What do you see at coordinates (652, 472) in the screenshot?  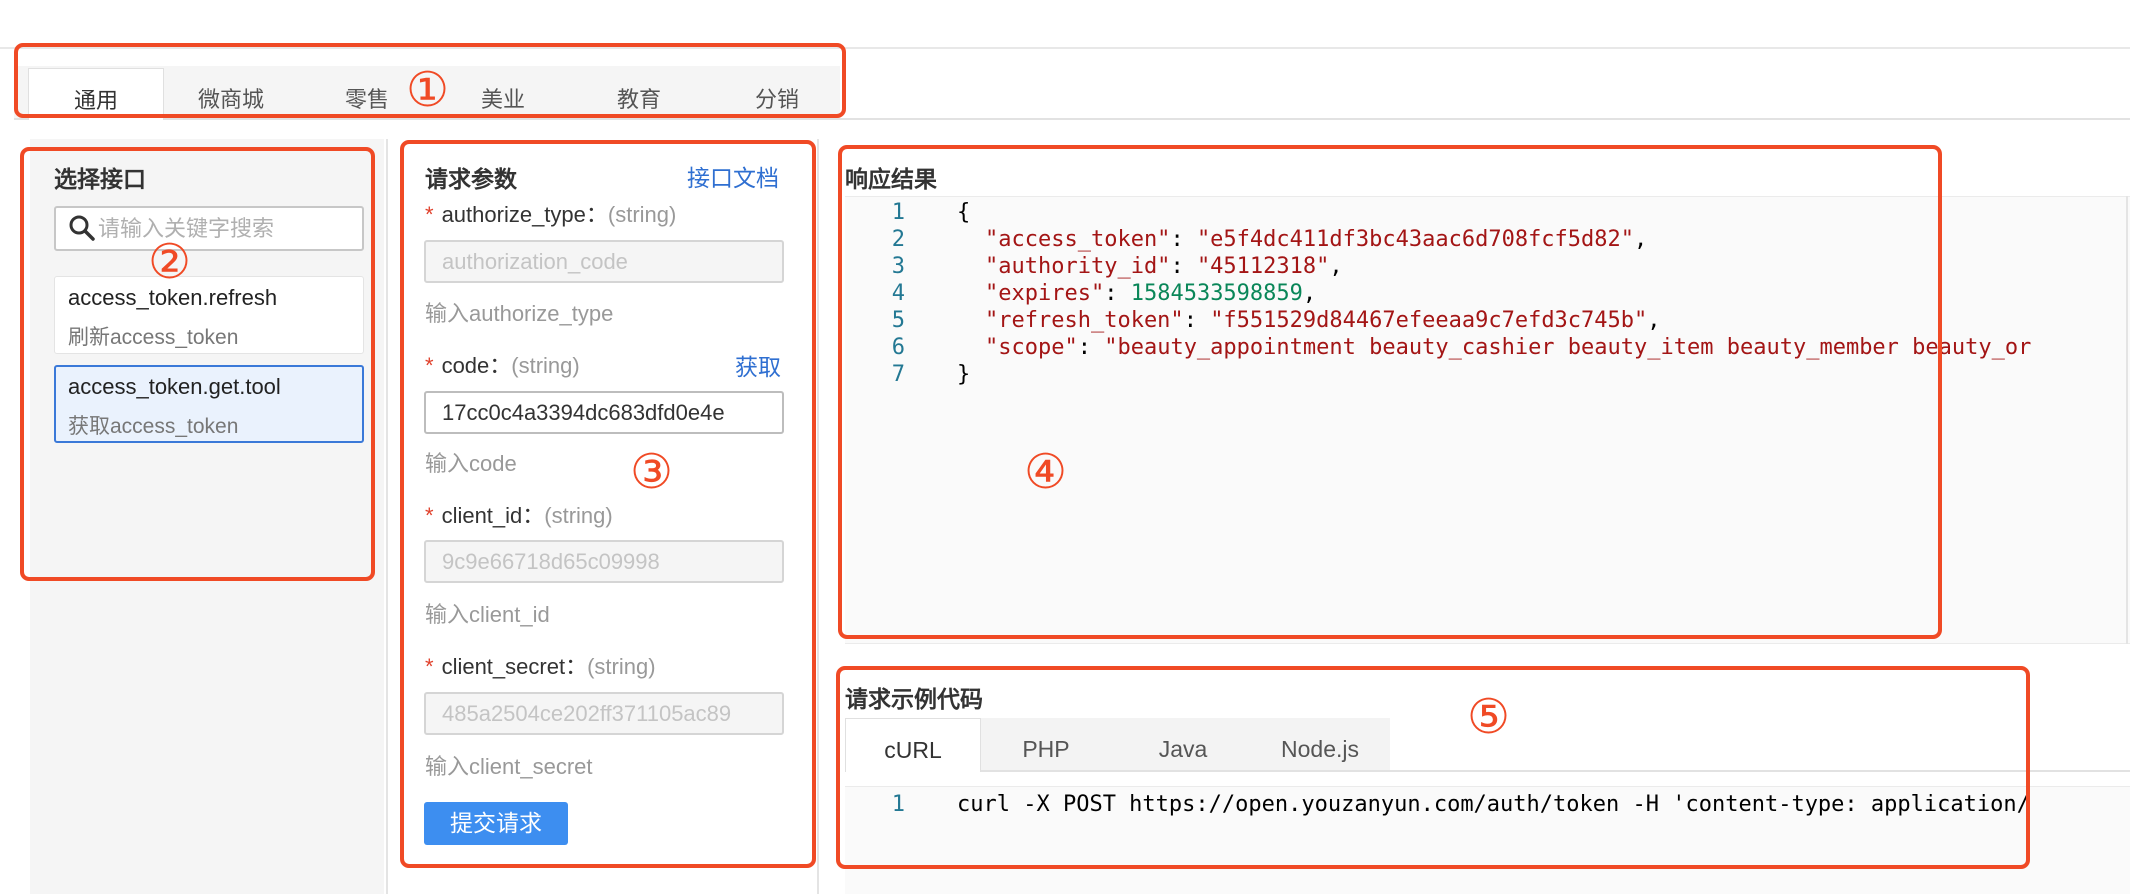 I see `annotation-number-3: ③` at bounding box center [652, 472].